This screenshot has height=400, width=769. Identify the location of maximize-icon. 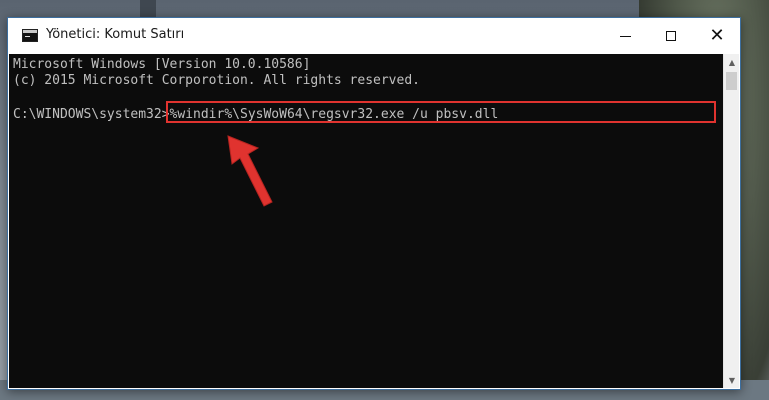
(671, 36).